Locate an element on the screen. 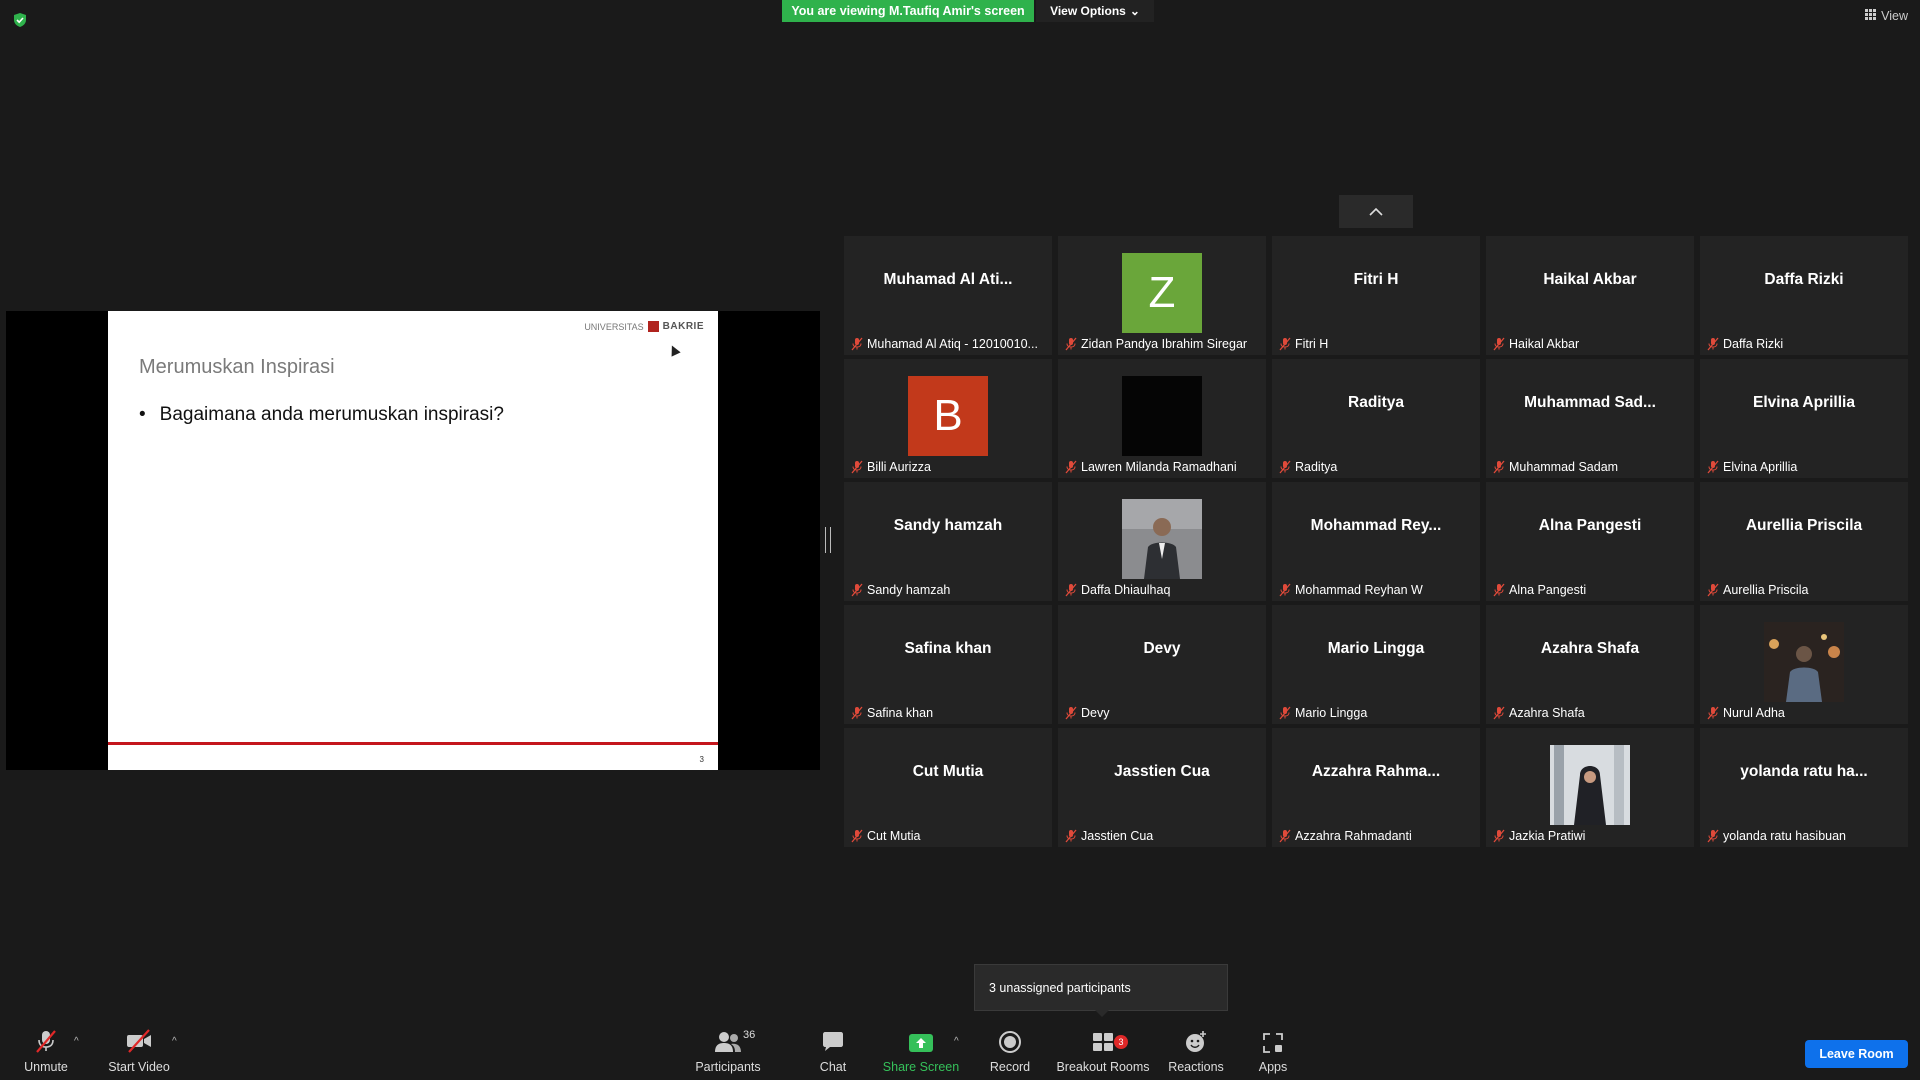 The image size is (1920, 1080). participant-name-label: Nurul Adha is located at coordinates (1805, 713).